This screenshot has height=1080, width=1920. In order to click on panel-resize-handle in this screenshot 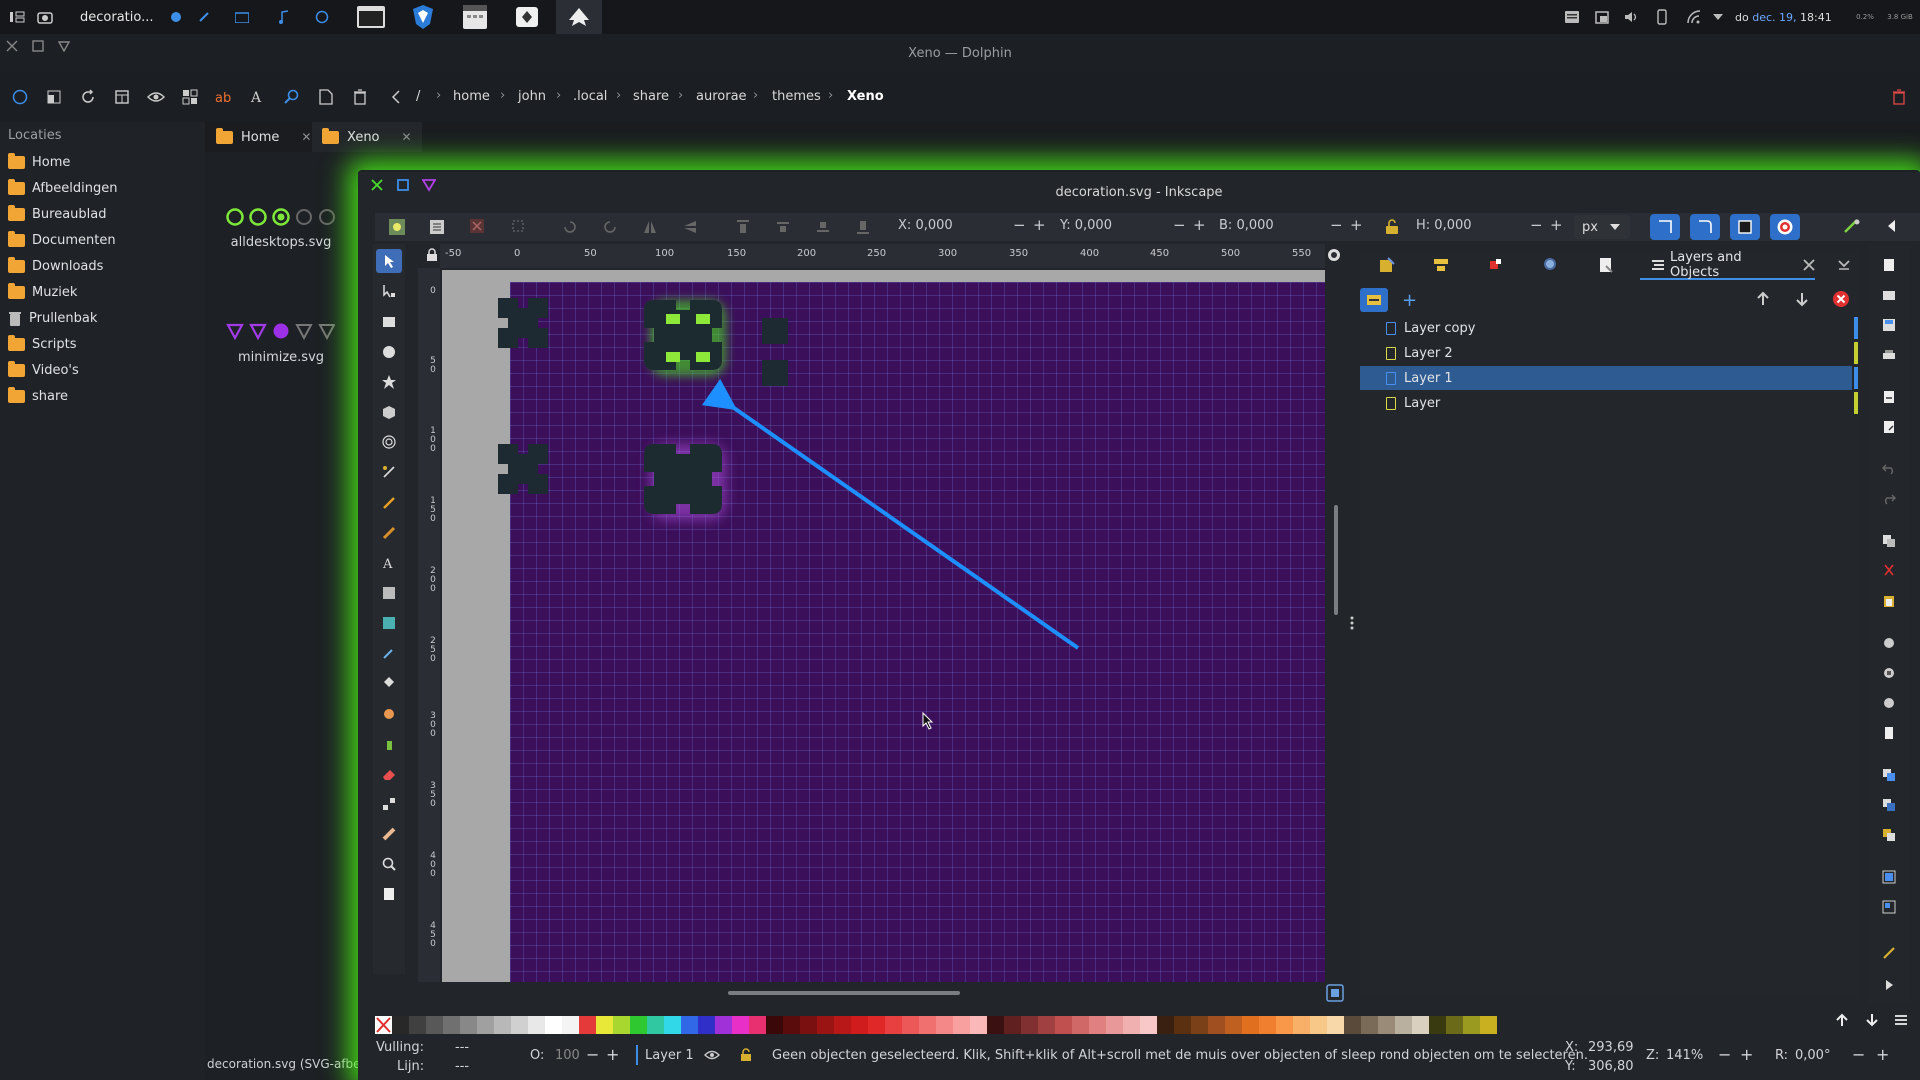, I will do `click(1352, 623)`.